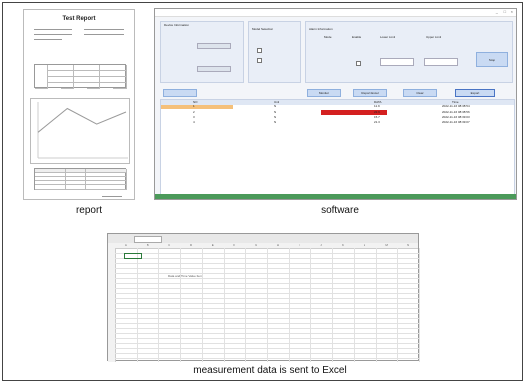 This screenshot has width=525, height=383. I want to click on device-info-panel: Device Information, so click(202, 52).